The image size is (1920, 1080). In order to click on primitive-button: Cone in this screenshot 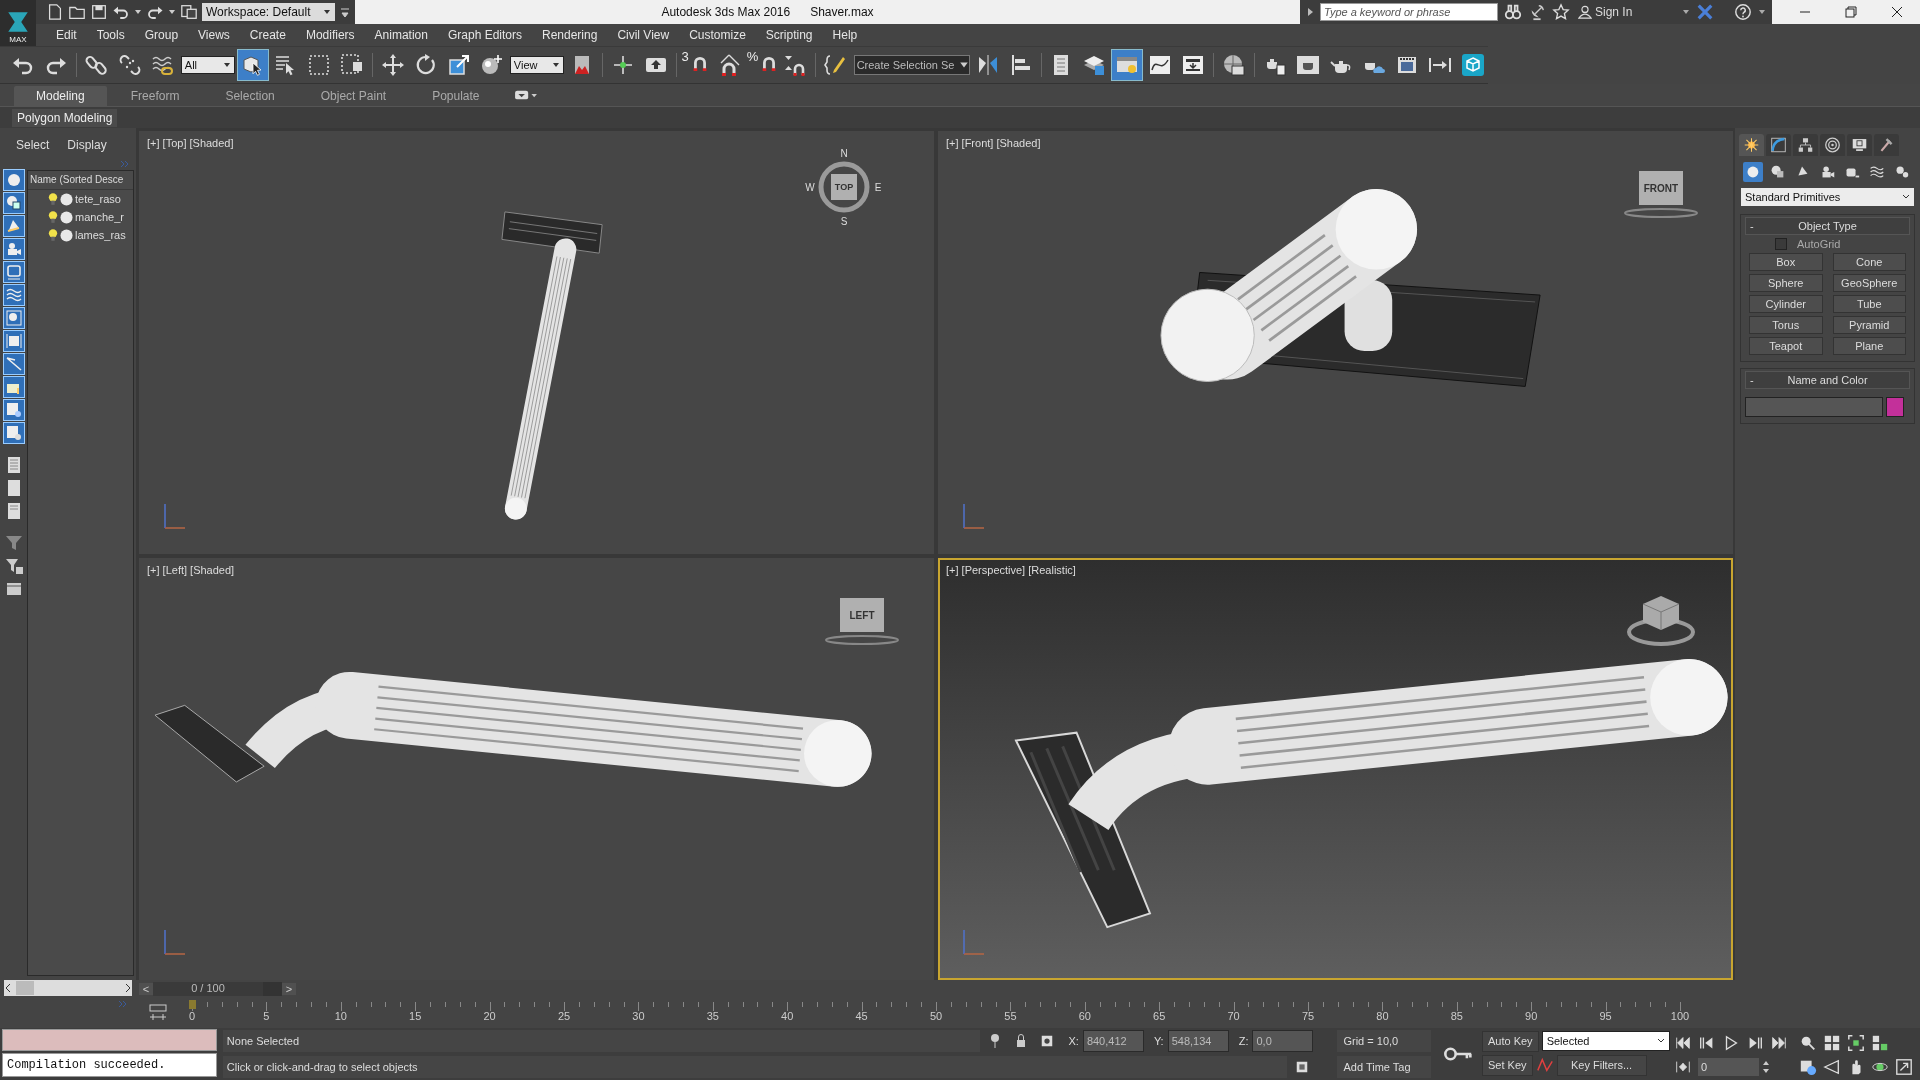, I will do `click(1869, 262)`.